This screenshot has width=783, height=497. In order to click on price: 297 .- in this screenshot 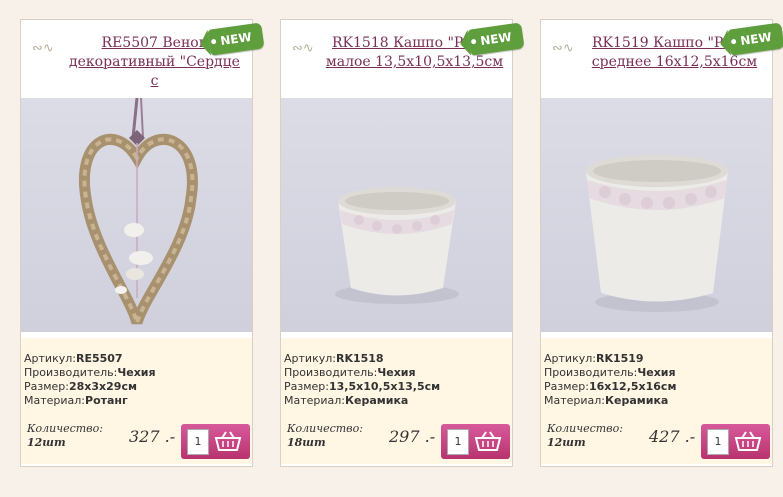, I will do `click(412, 436)`.